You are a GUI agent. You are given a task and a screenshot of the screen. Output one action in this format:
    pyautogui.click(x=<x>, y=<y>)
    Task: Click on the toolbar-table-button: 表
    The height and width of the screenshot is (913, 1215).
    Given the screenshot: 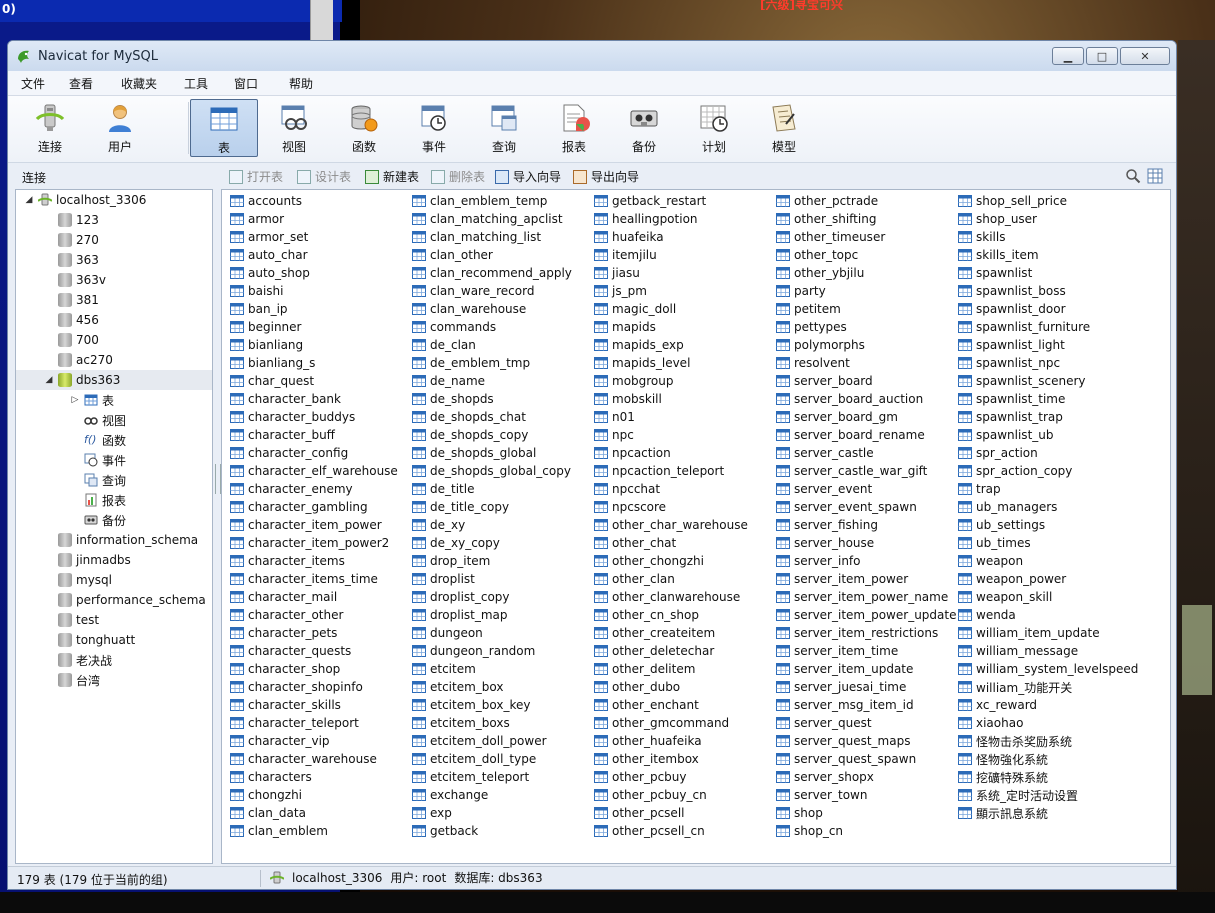 What is the action you would take?
    pyautogui.click(x=224, y=128)
    